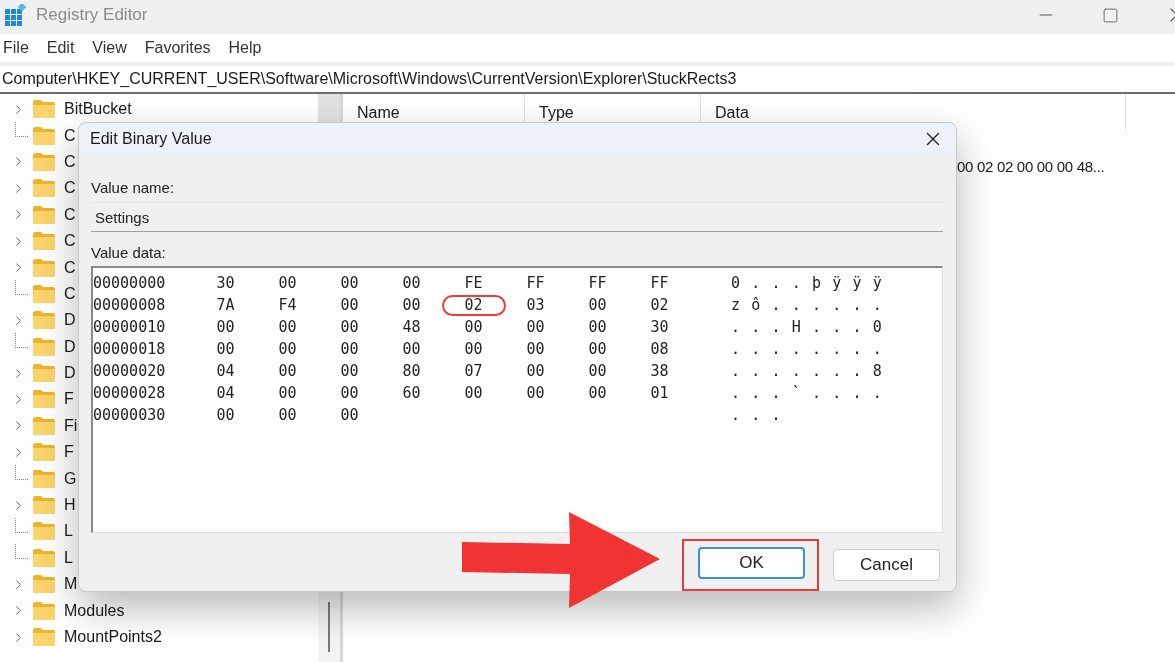 This screenshot has width=1175, height=662. Describe the element at coordinates (129, 415) in the screenshot. I see `offset-text: 00000030` at that location.